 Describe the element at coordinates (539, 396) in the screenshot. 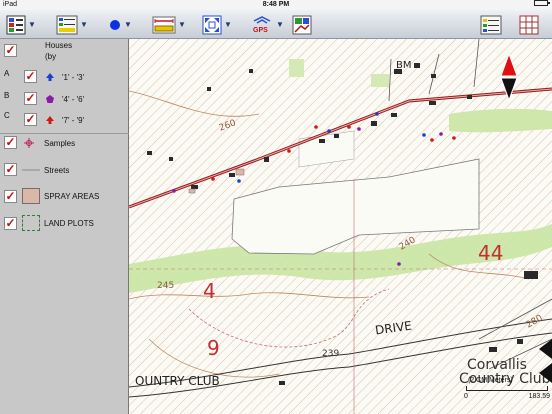

I see `scale-right-value: 183.59` at that location.